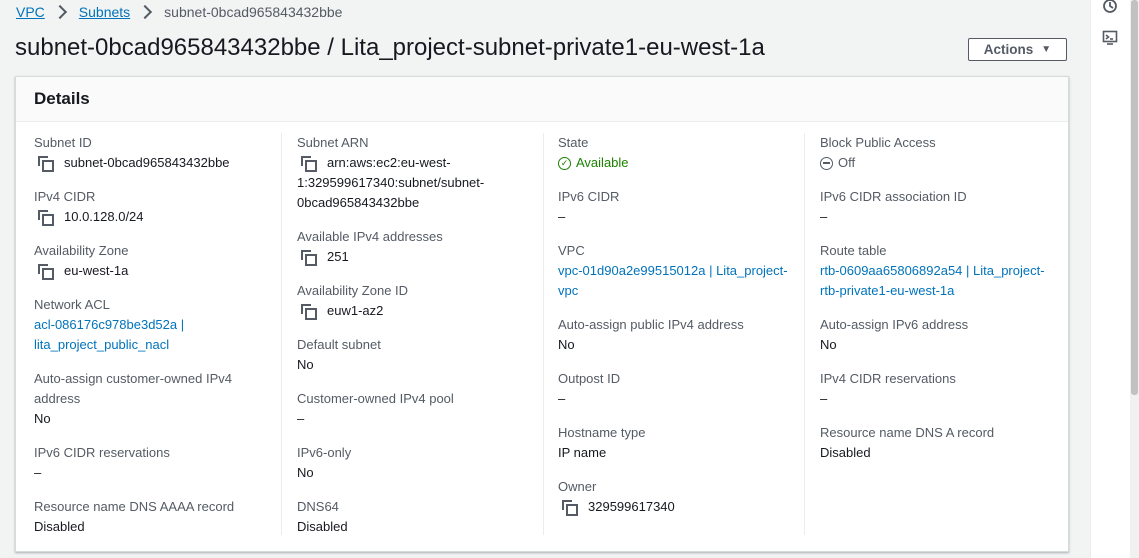 The height and width of the screenshot is (558, 1139). Describe the element at coordinates (1134, 197) in the screenshot. I see `scrollbar-thumb` at that location.